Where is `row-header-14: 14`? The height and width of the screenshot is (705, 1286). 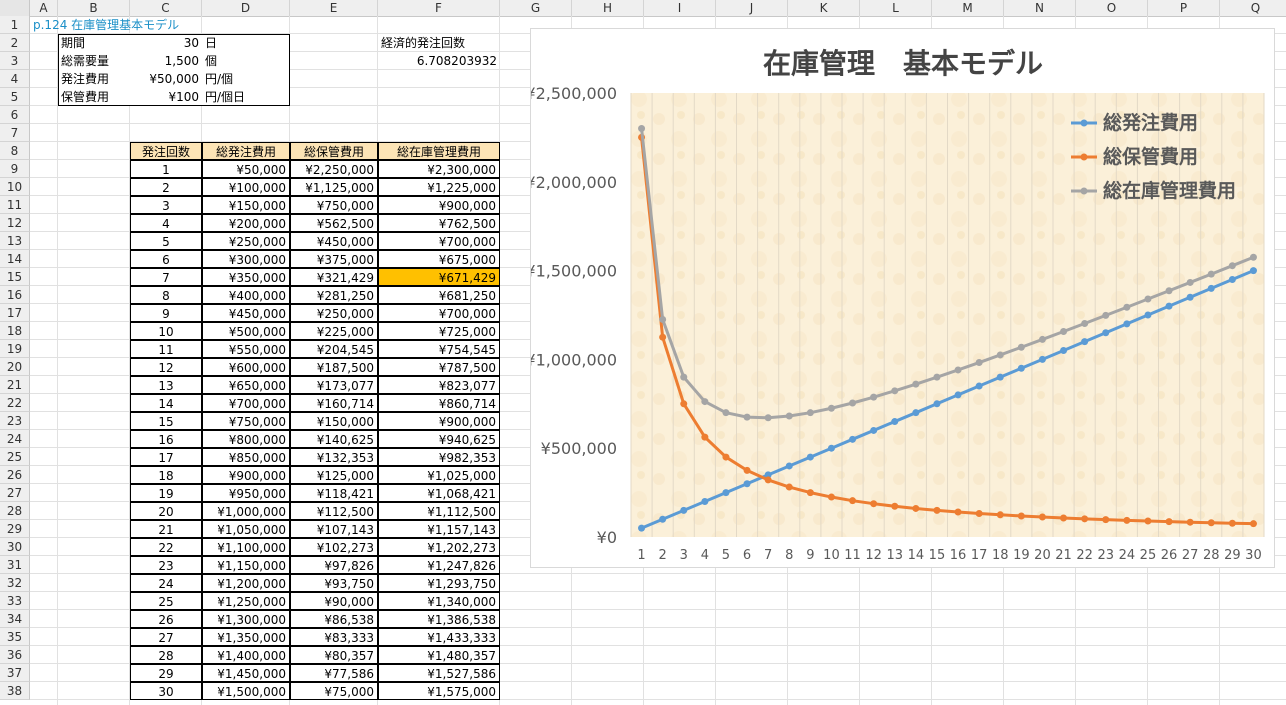 row-header-14: 14 is located at coordinates (15, 259).